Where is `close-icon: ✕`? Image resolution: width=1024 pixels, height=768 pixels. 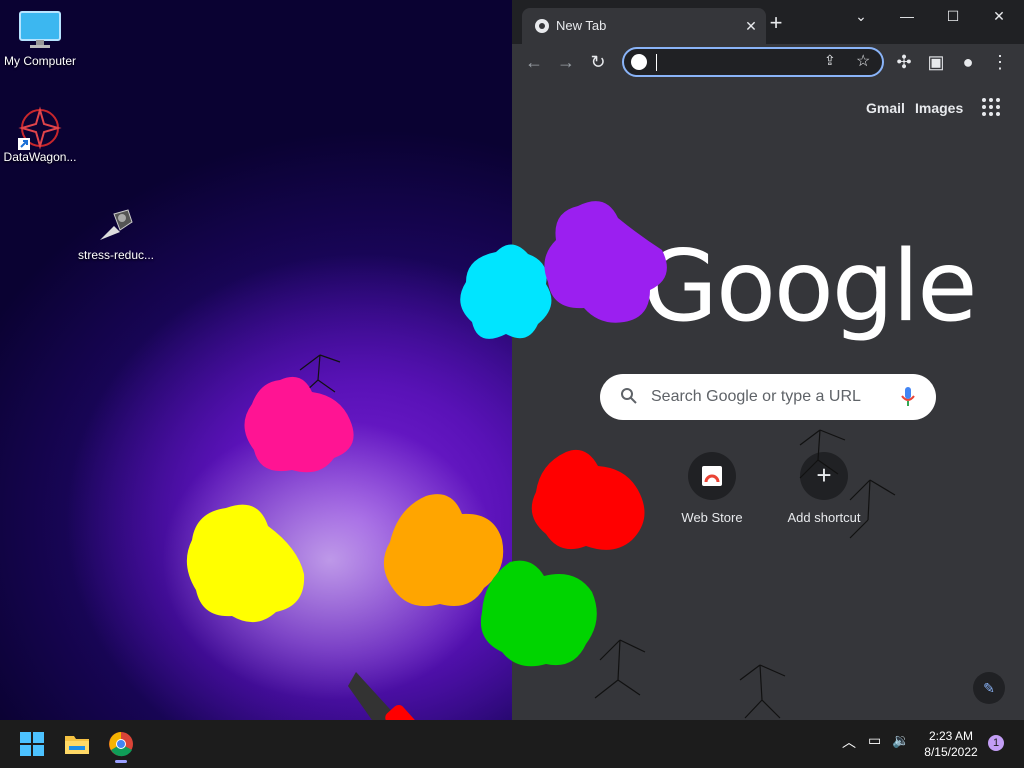 close-icon: ✕ is located at coordinates (751, 26).